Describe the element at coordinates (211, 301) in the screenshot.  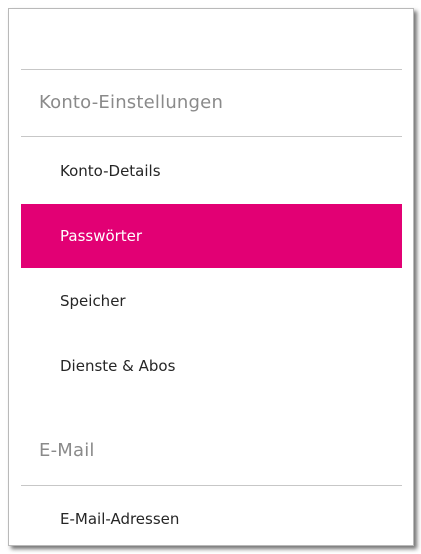
I see `nav-item-speicher: Speicher` at that location.